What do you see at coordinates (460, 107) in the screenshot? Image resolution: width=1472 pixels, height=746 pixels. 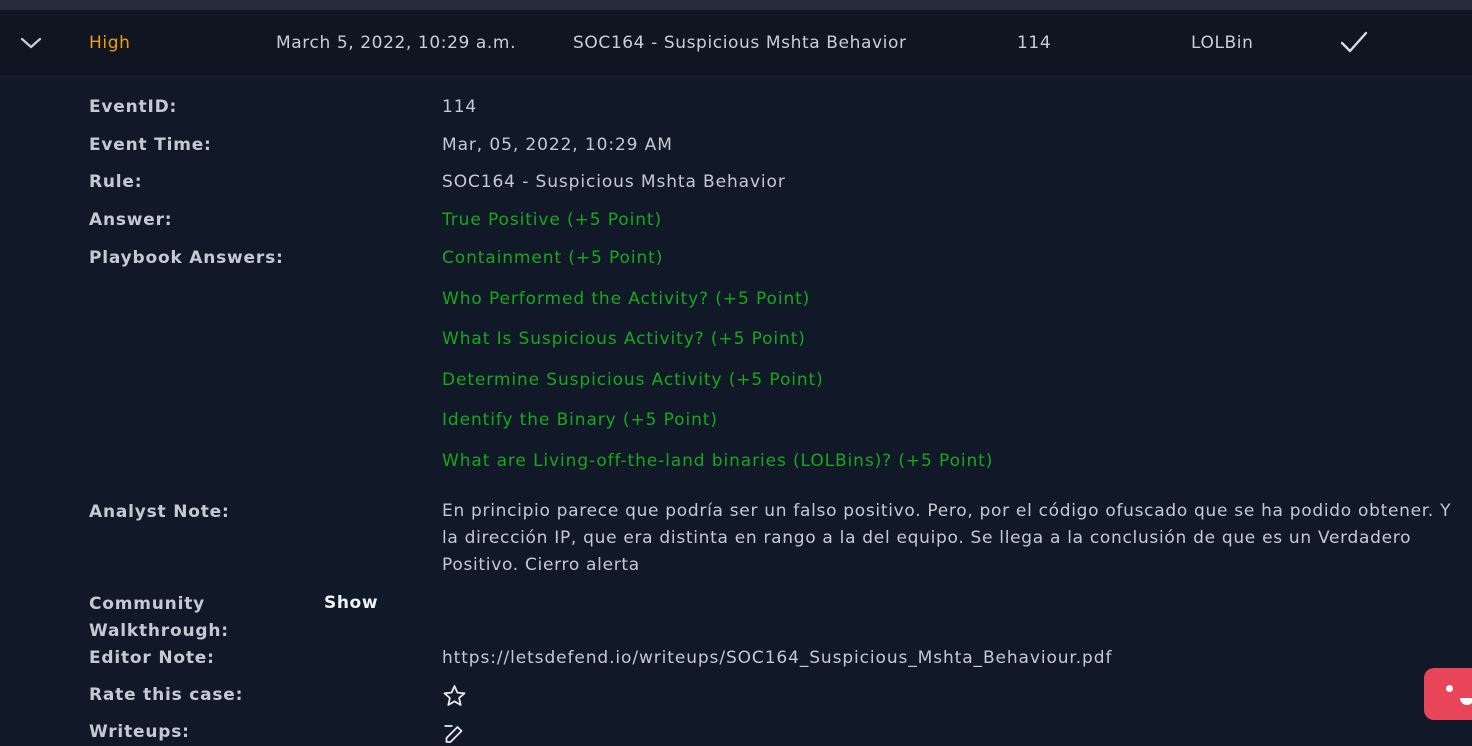 I see `event-id-value: 114` at bounding box center [460, 107].